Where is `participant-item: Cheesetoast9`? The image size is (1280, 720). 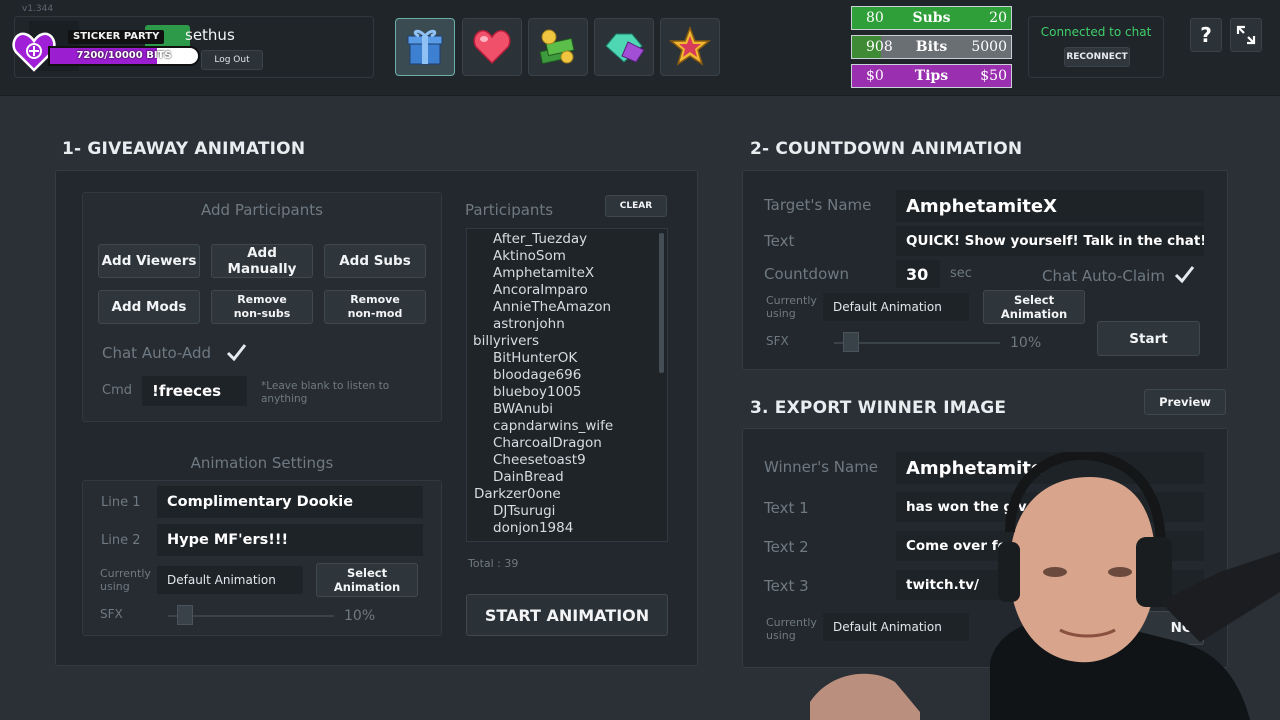 participant-item: Cheesetoast9 is located at coordinates (540, 460).